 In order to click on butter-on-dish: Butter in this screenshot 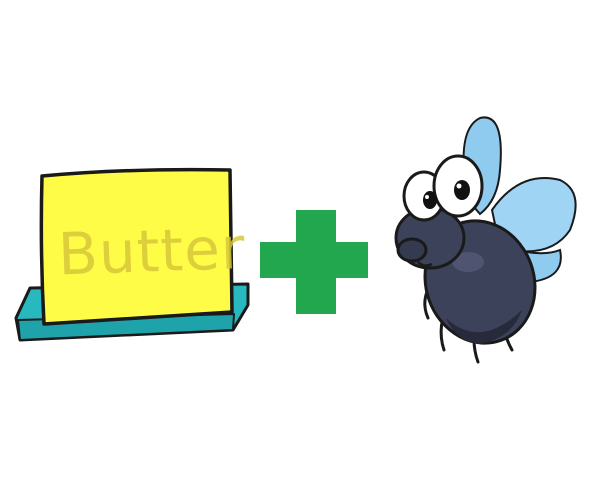, I will do `click(132, 254)`.